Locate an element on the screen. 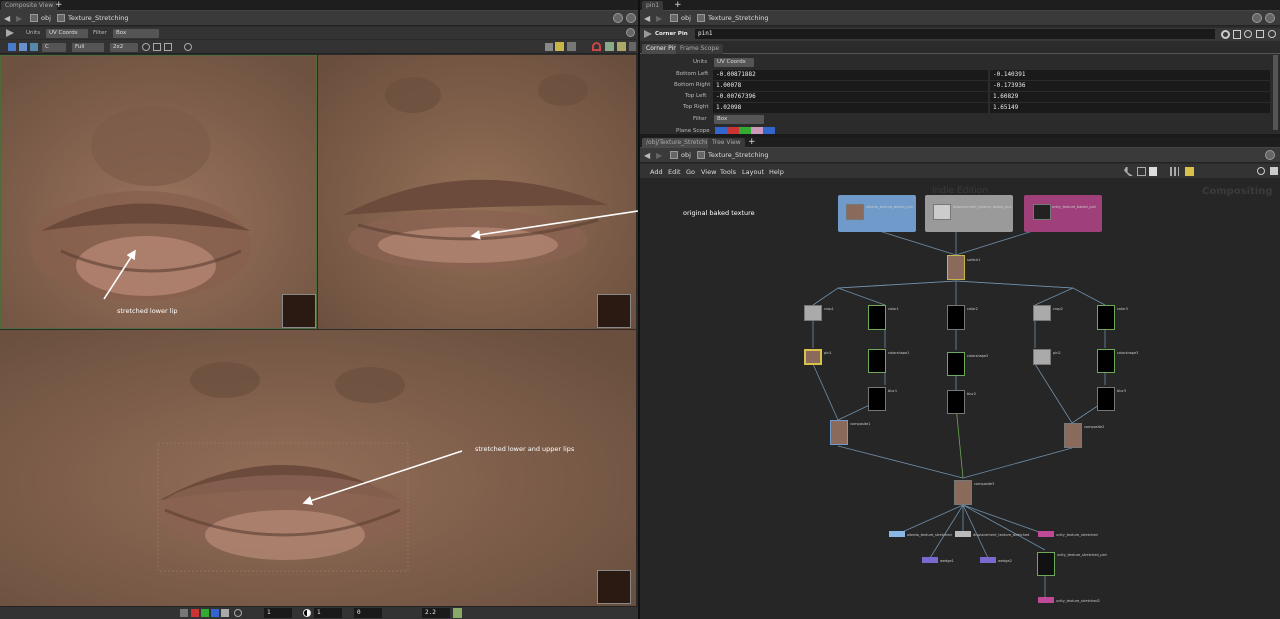 The image size is (1280, 619). forward-icon-2: ▶ is located at coordinates (661, 18).